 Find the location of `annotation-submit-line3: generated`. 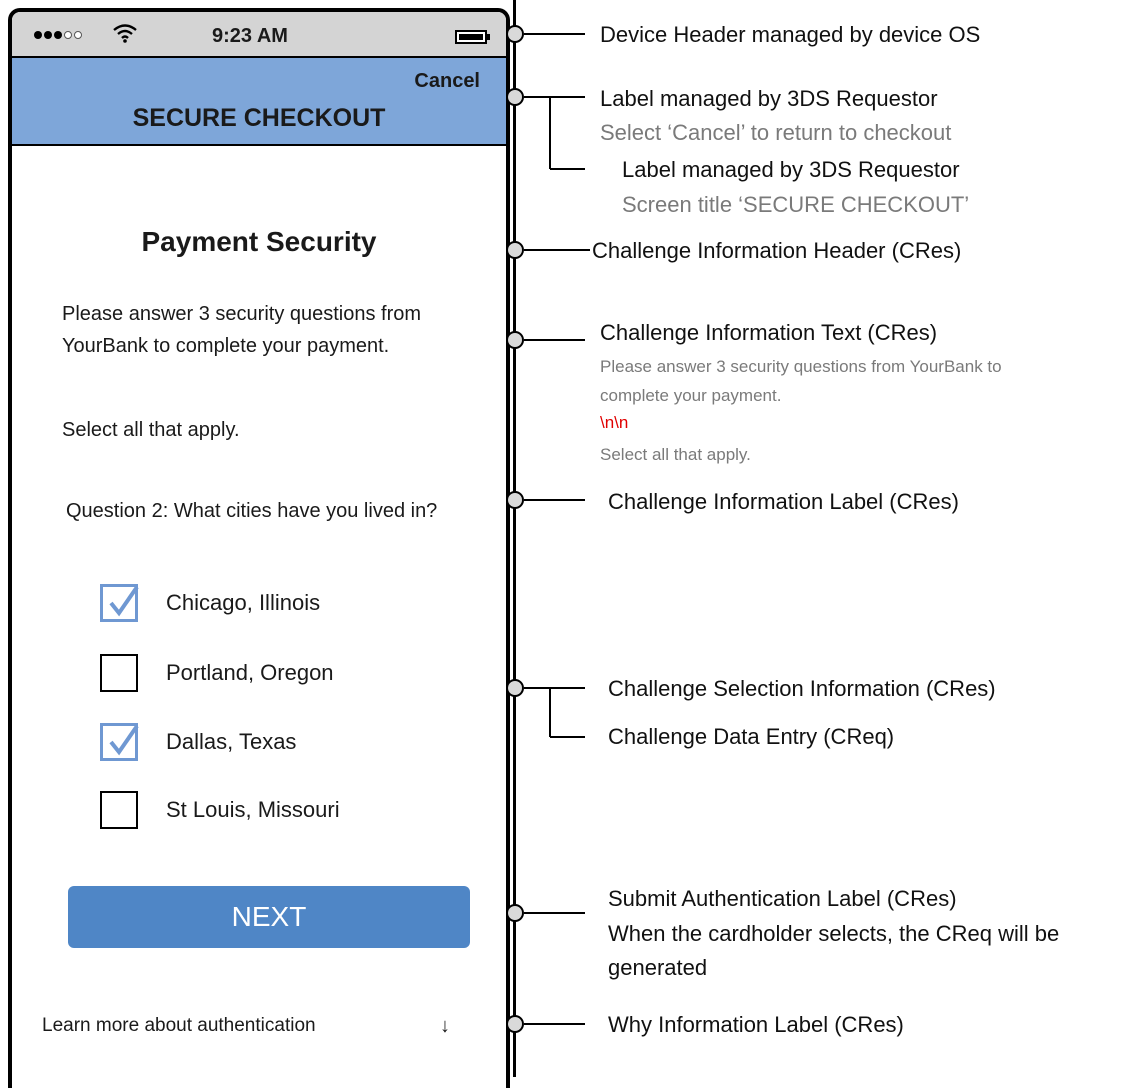

annotation-submit-line3: generated is located at coordinates (658, 967).